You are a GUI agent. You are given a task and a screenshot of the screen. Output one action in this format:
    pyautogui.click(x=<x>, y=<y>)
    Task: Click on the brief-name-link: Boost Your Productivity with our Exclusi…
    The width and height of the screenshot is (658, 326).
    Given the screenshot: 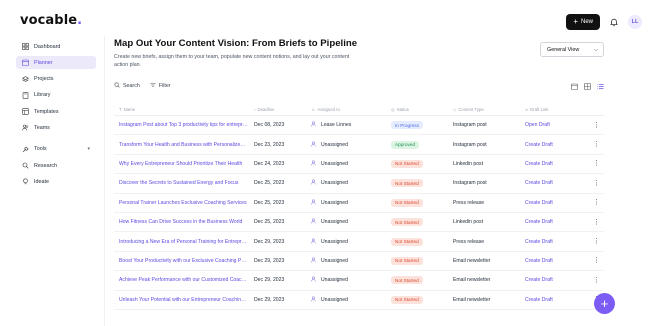 What is the action you would take?
    pyautogui.click(x=184, y=261)
    